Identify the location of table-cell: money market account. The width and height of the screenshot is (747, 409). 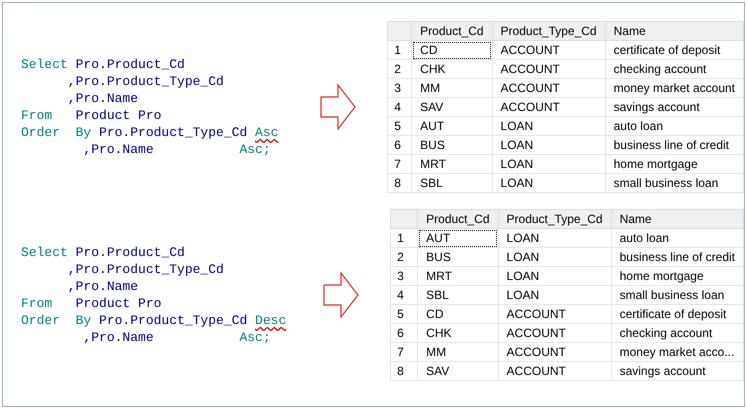
(674, 88).